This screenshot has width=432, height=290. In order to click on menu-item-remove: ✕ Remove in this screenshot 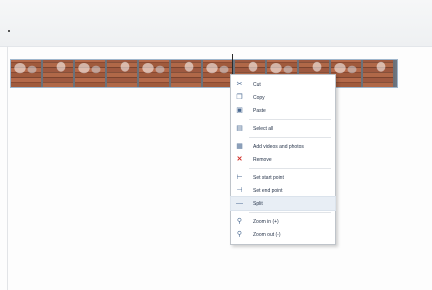, I will do `click(283, 159)`.